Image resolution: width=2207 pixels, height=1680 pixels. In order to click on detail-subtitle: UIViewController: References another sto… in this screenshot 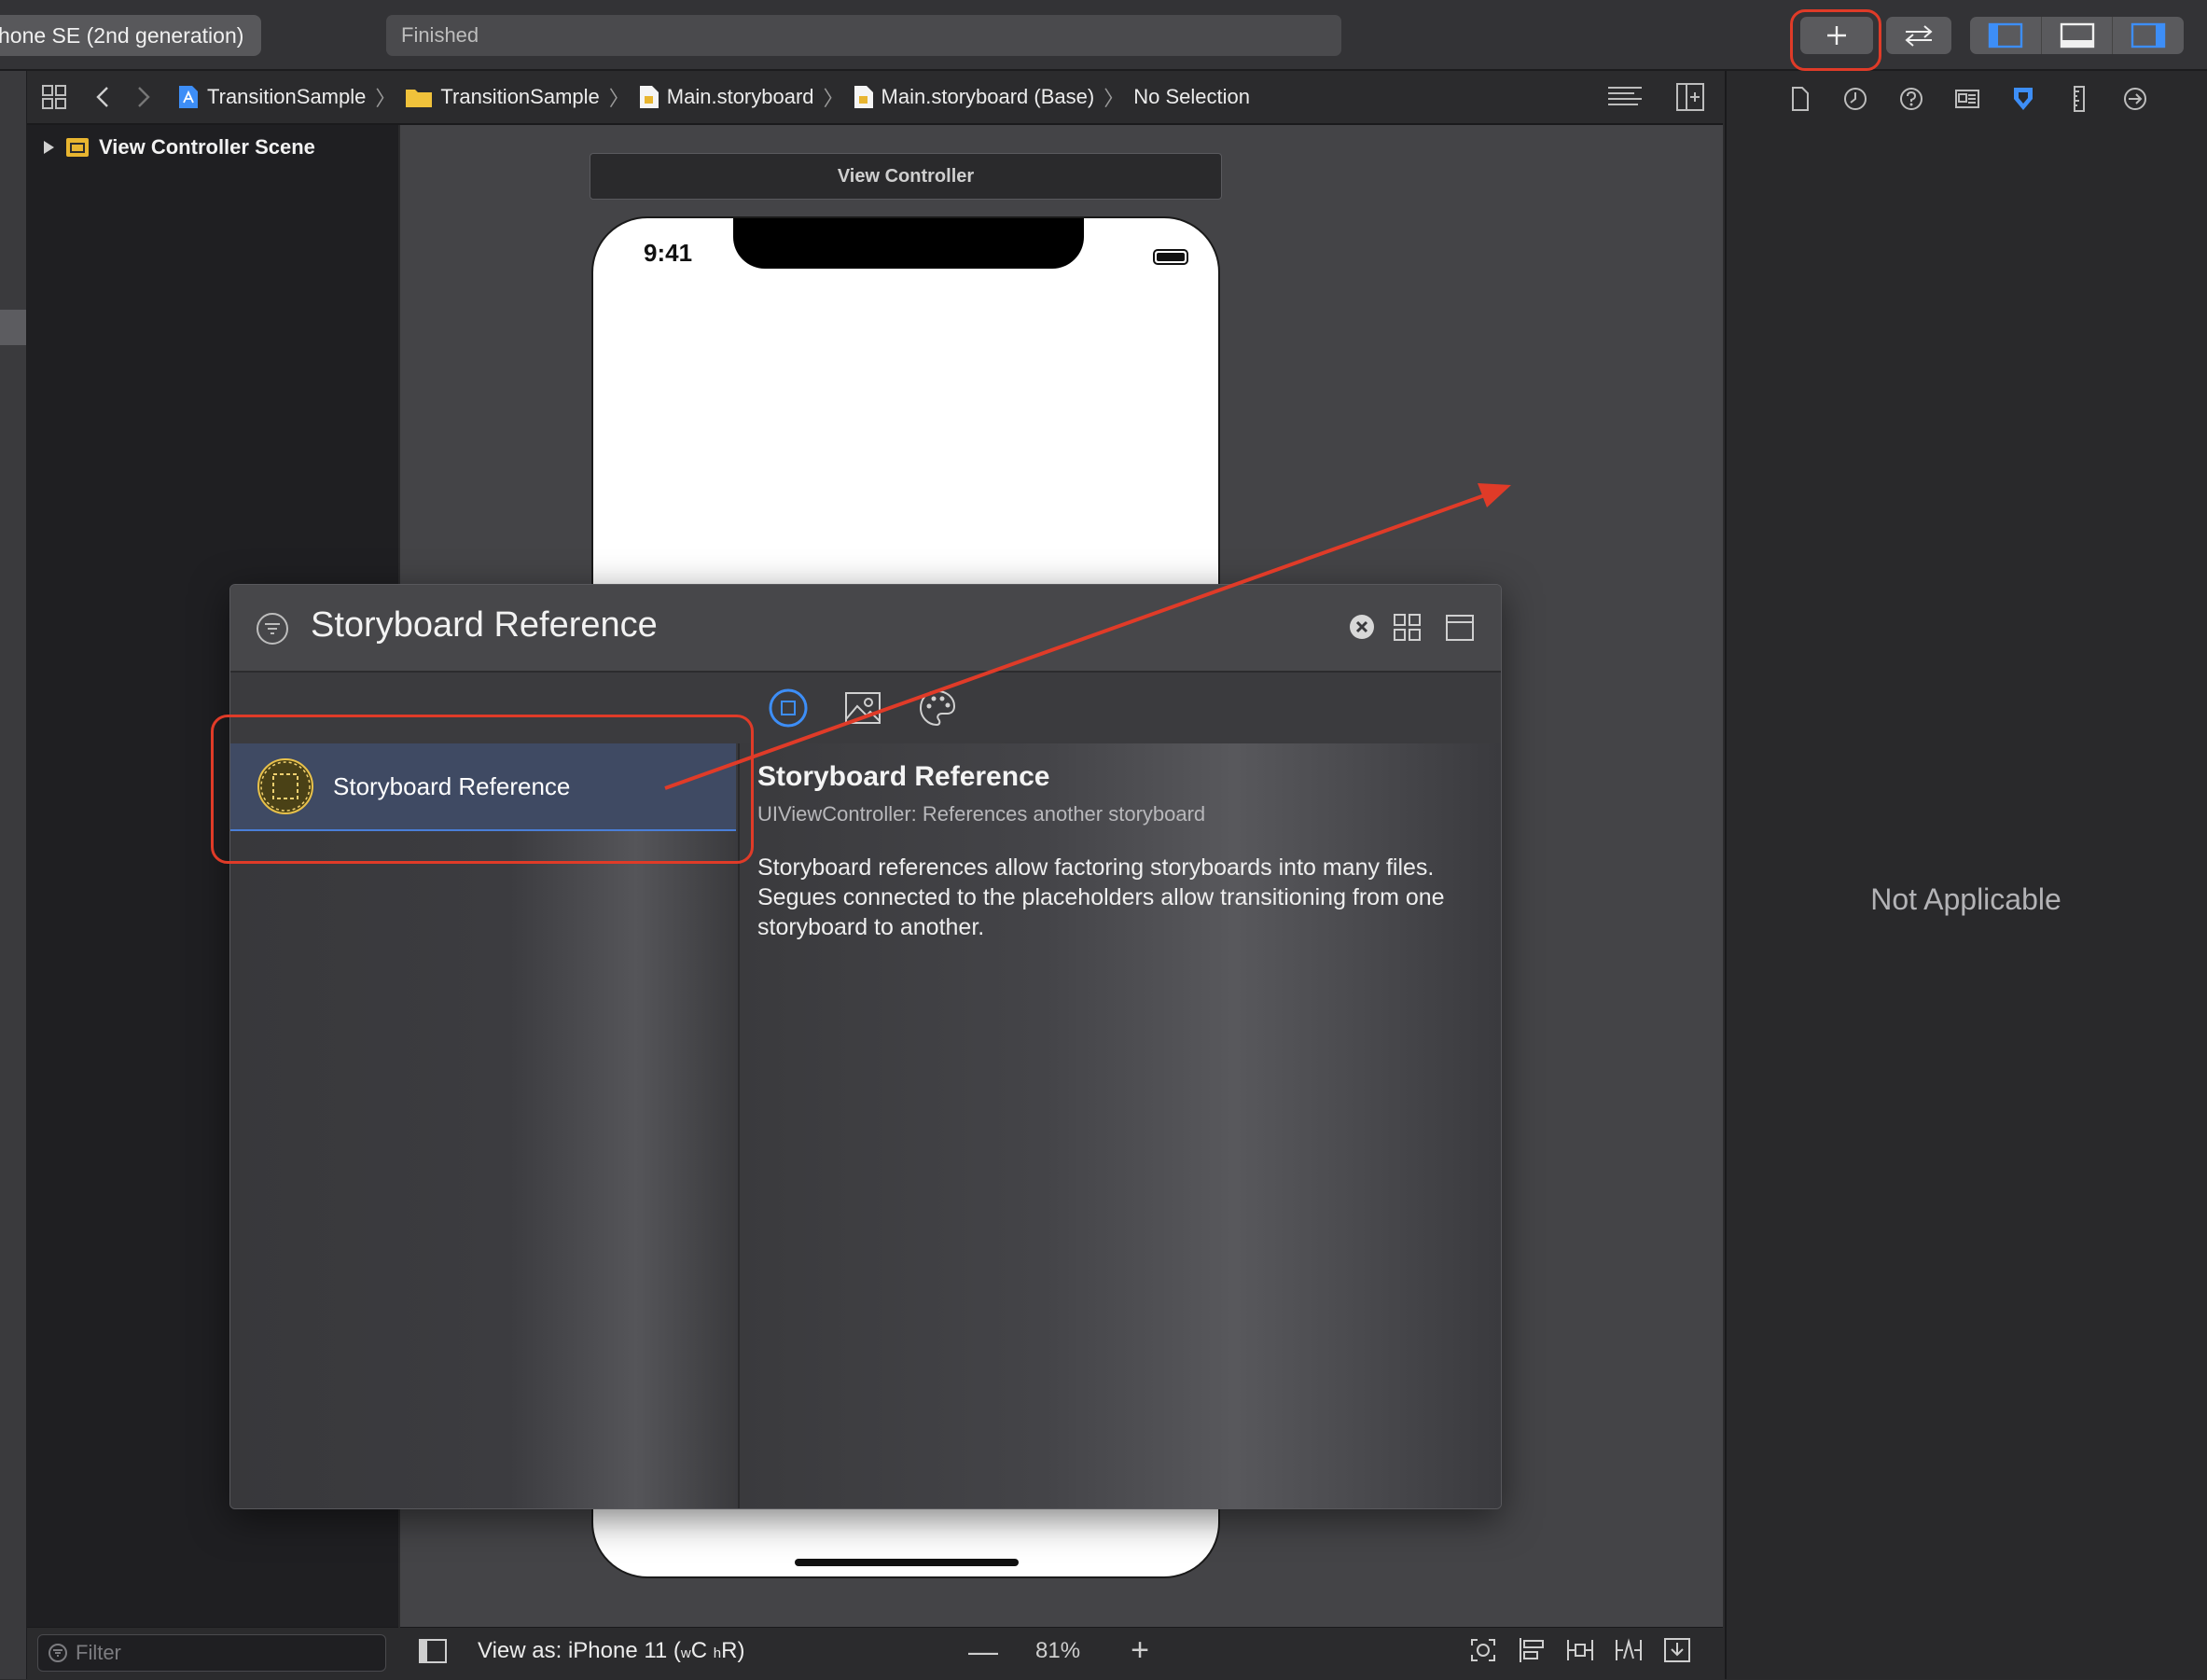, I will do `click(982, 814)`.